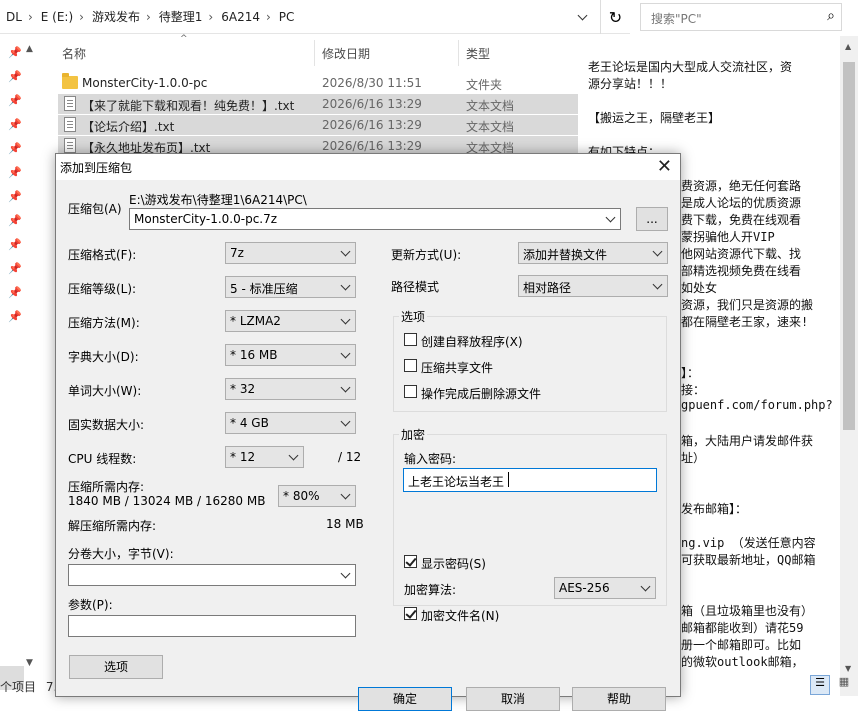 The height and width of the screenshot is (711, 858). I want to click on word-label: 单词大小(W):, so click(105, 391).